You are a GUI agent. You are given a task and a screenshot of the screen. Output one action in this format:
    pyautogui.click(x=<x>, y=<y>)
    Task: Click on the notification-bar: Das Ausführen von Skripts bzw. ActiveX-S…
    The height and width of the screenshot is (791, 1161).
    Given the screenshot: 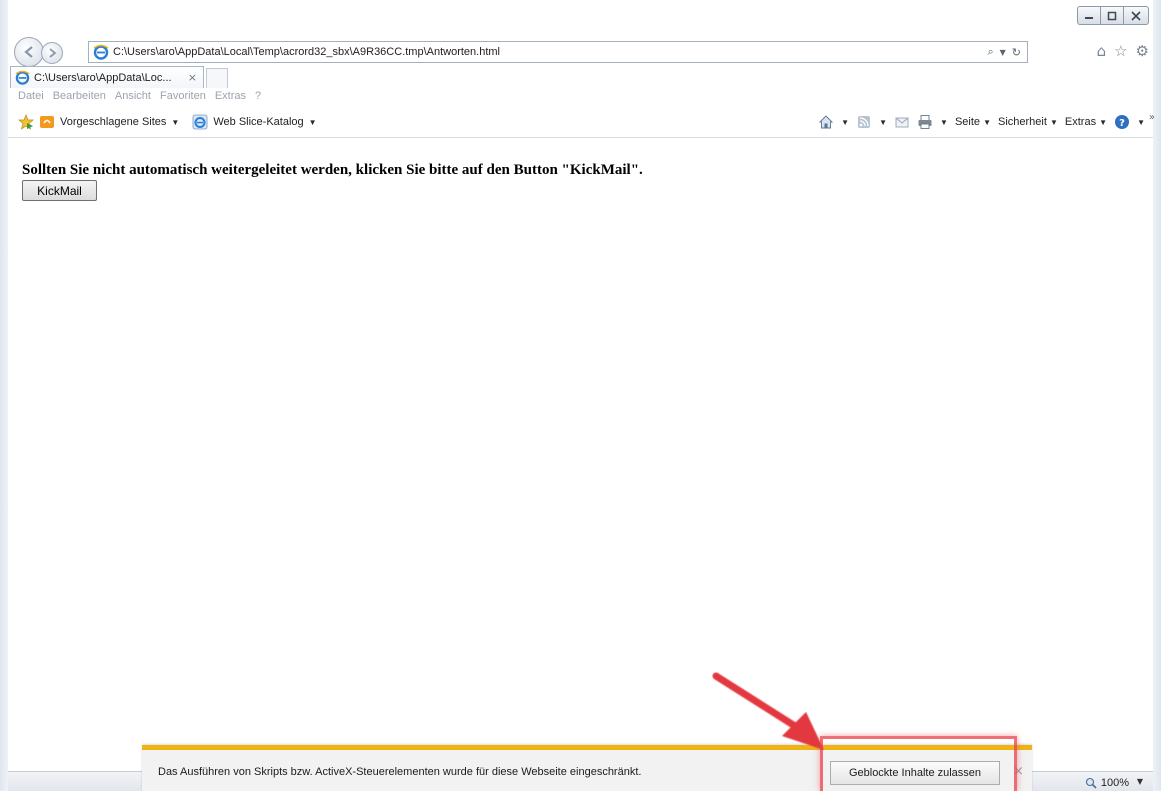 What is the action you would take?
    pyautogui.click(x=587, y=768)
    